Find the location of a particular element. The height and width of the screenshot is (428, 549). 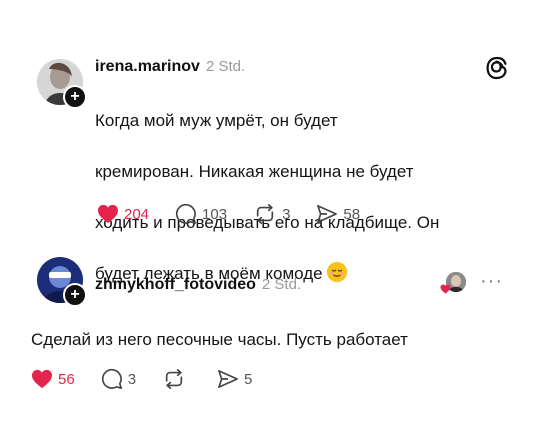

username: zhmykhoff_fotovideo is located at coordinates (175, 284).